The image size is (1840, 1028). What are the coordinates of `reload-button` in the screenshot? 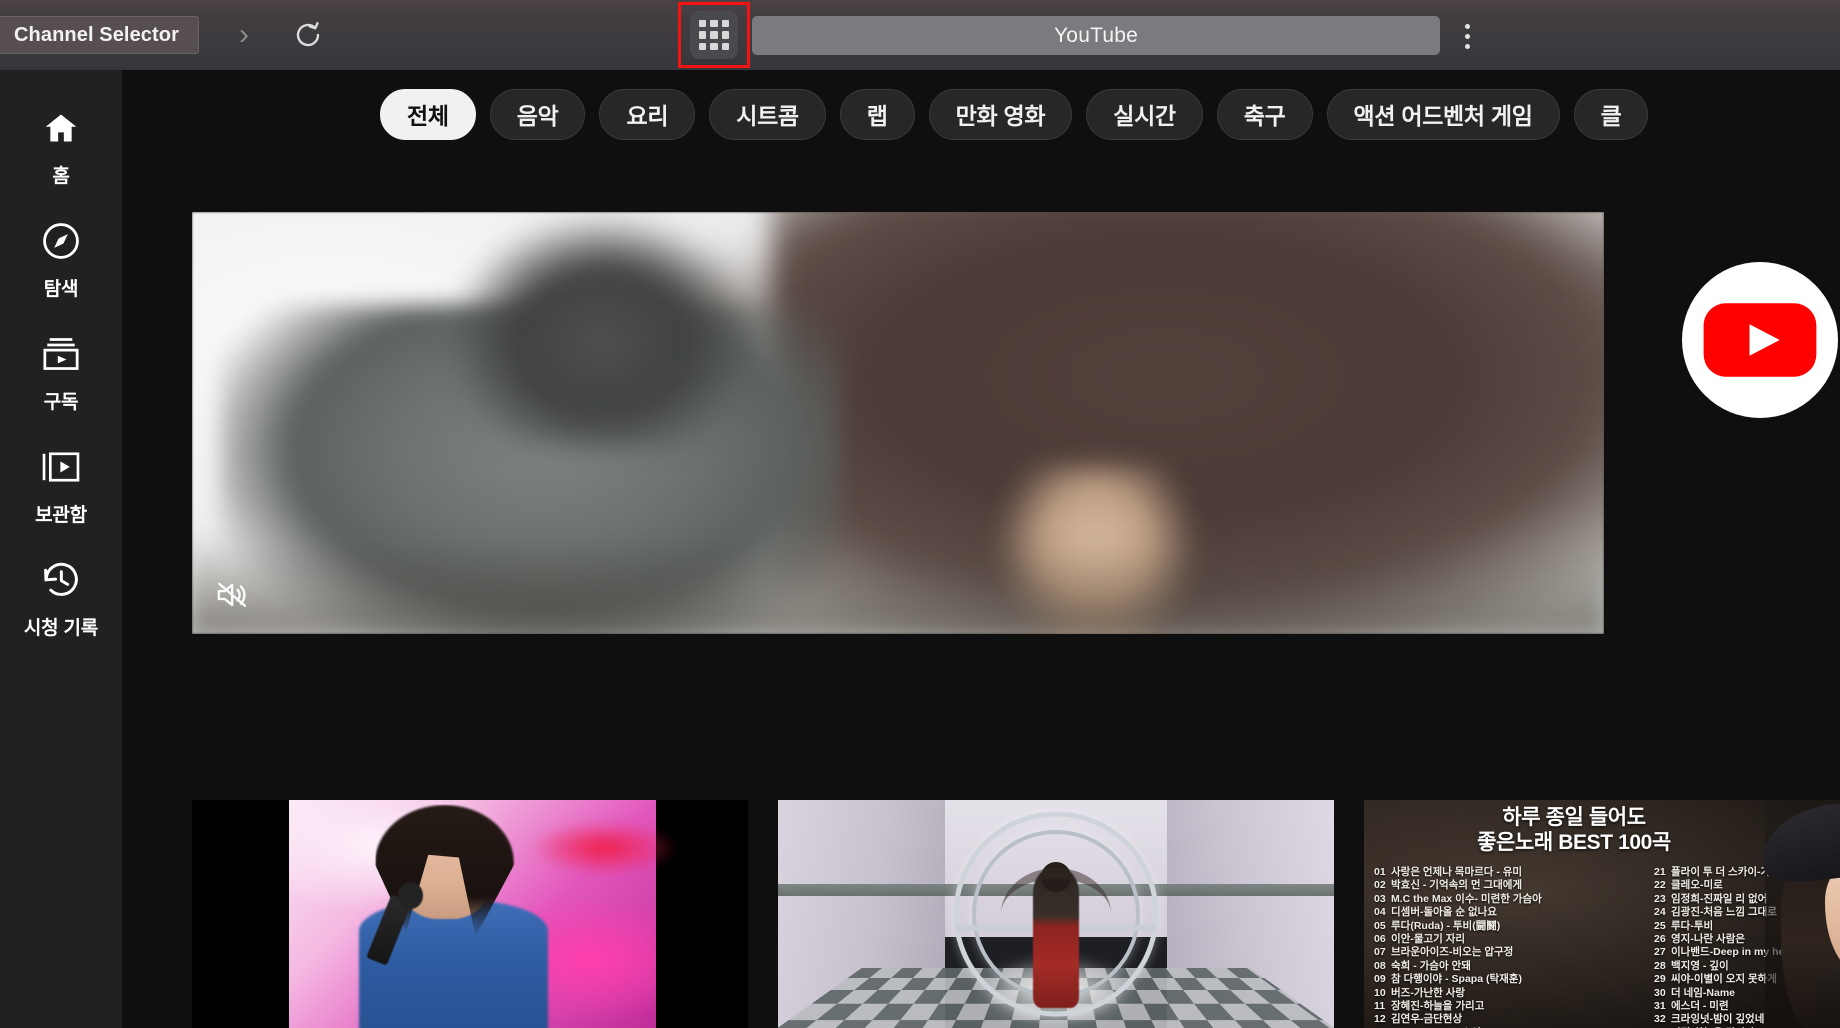 It's located at (308, 35).